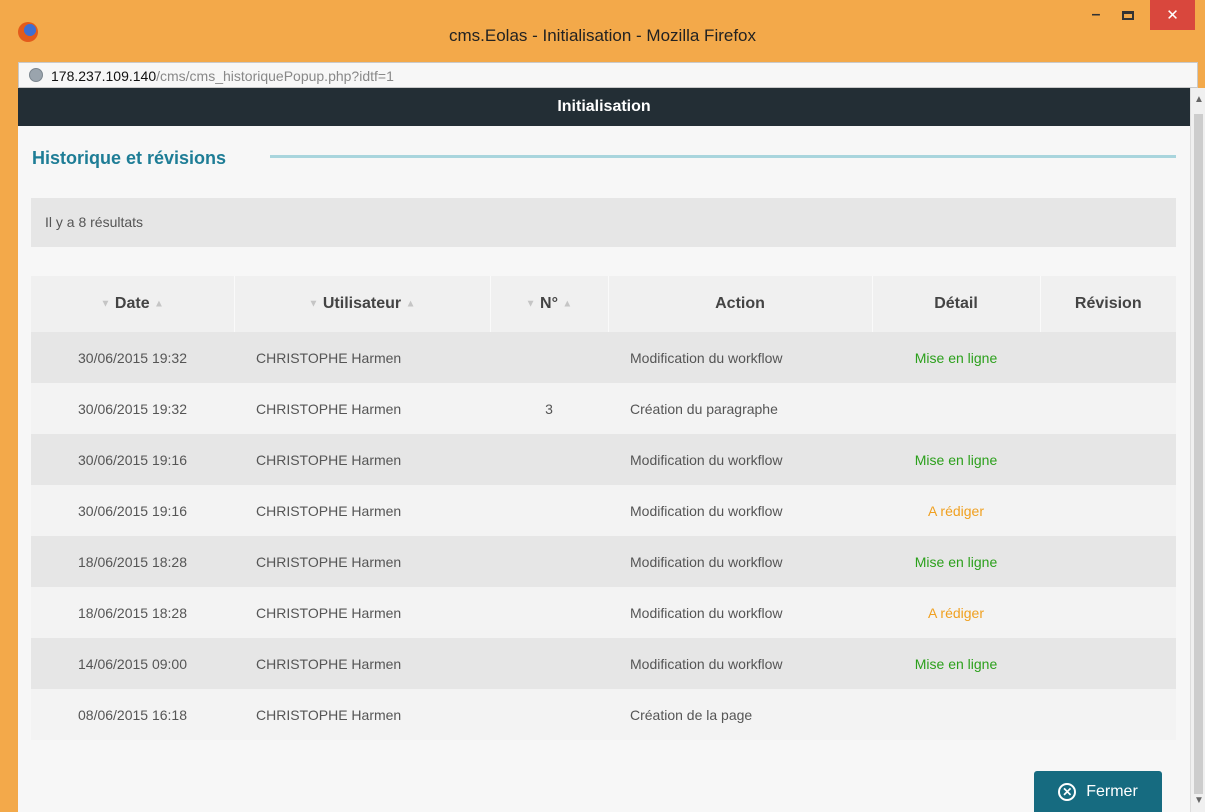 Image resolution: width=1205 pixels, height=812 pixels. What do you see at coordinates (94, 222) in the screenshot?
I see `results-count: Il y a 8 résultats` at bounding box center [94, 222].